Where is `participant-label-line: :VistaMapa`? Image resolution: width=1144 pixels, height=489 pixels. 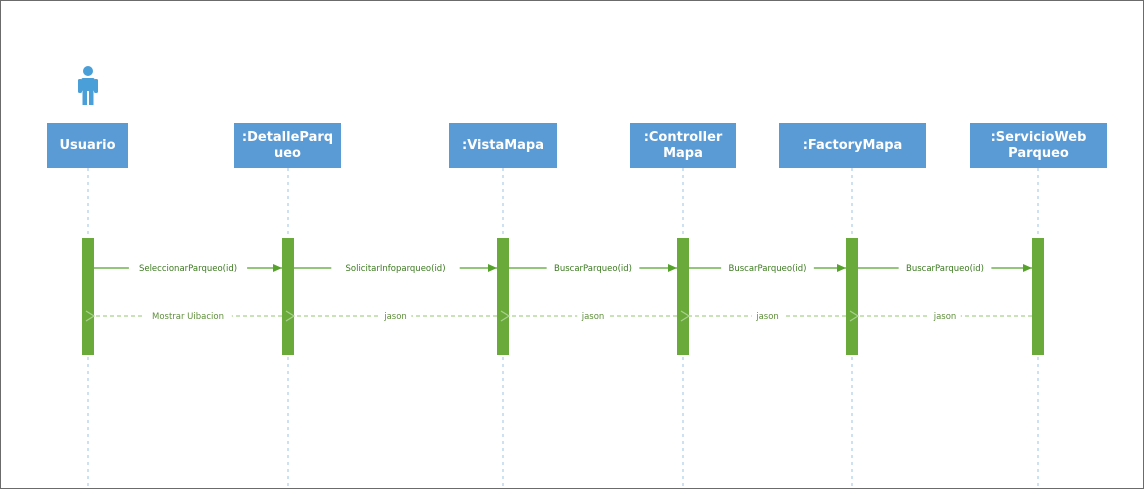 participant-label-line: :VistaMapa is located at coordinates (503, 145).